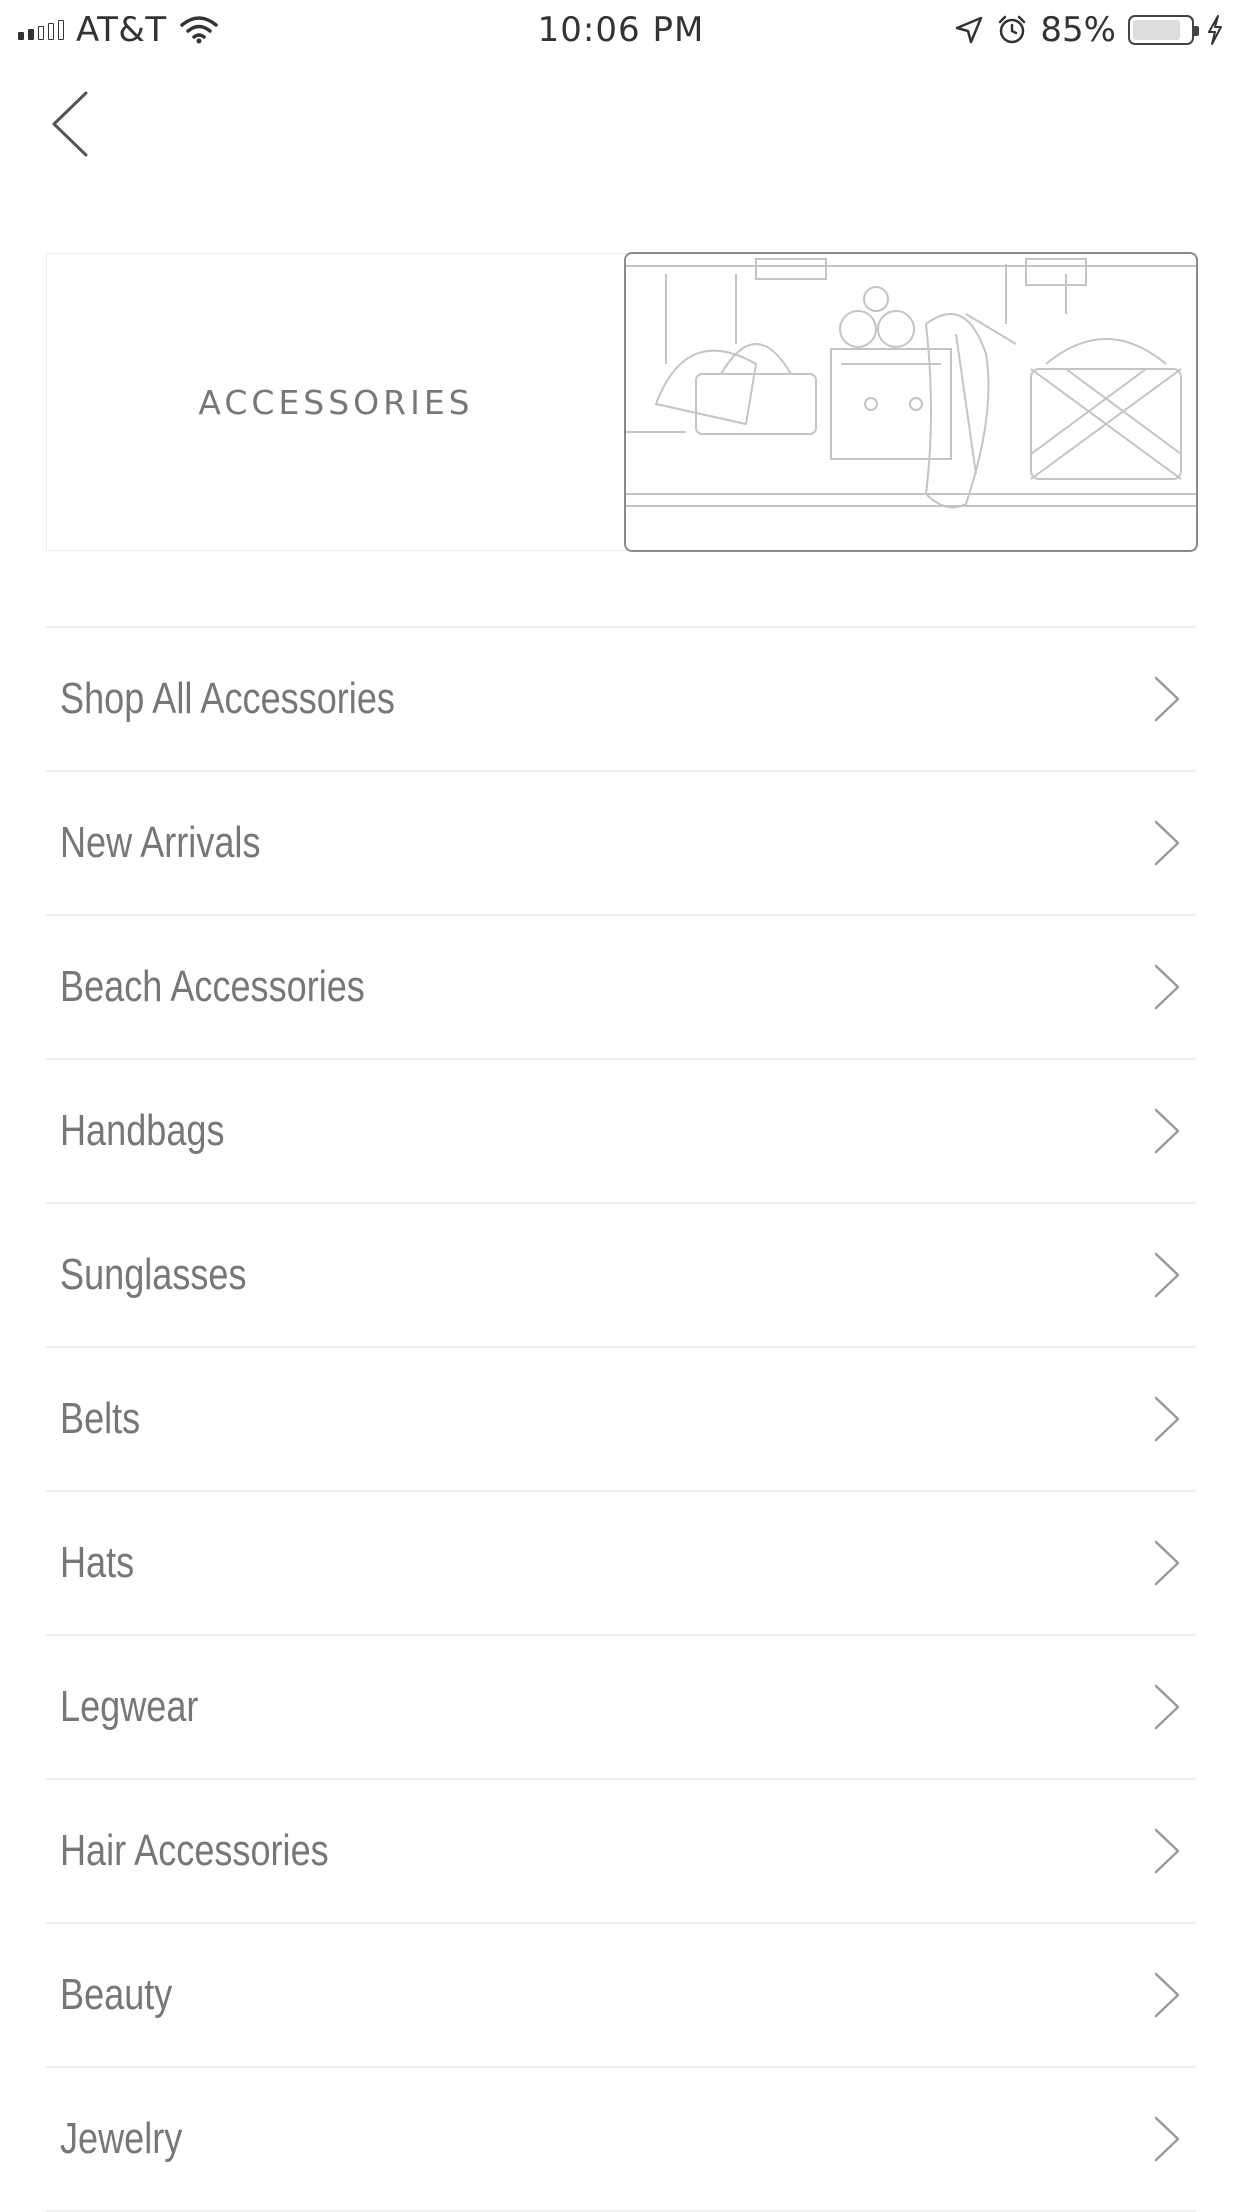  I want to click on category-row: Belts, so click(621, 1420).